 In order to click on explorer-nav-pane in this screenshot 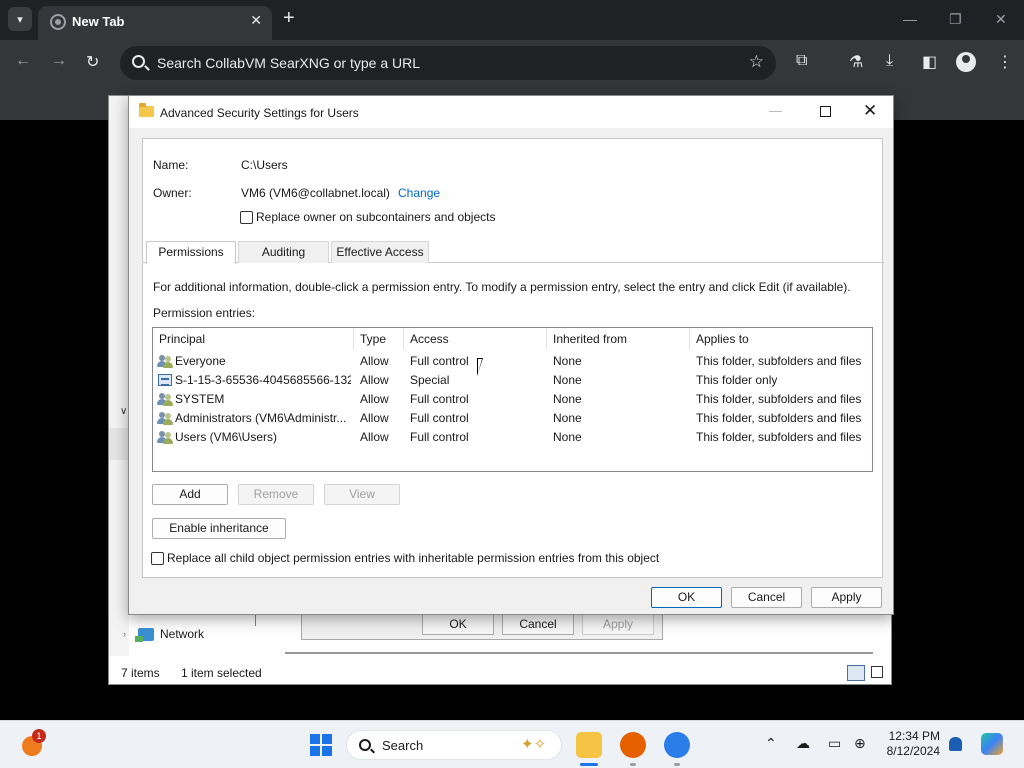, I will do `click(119, 376)`.